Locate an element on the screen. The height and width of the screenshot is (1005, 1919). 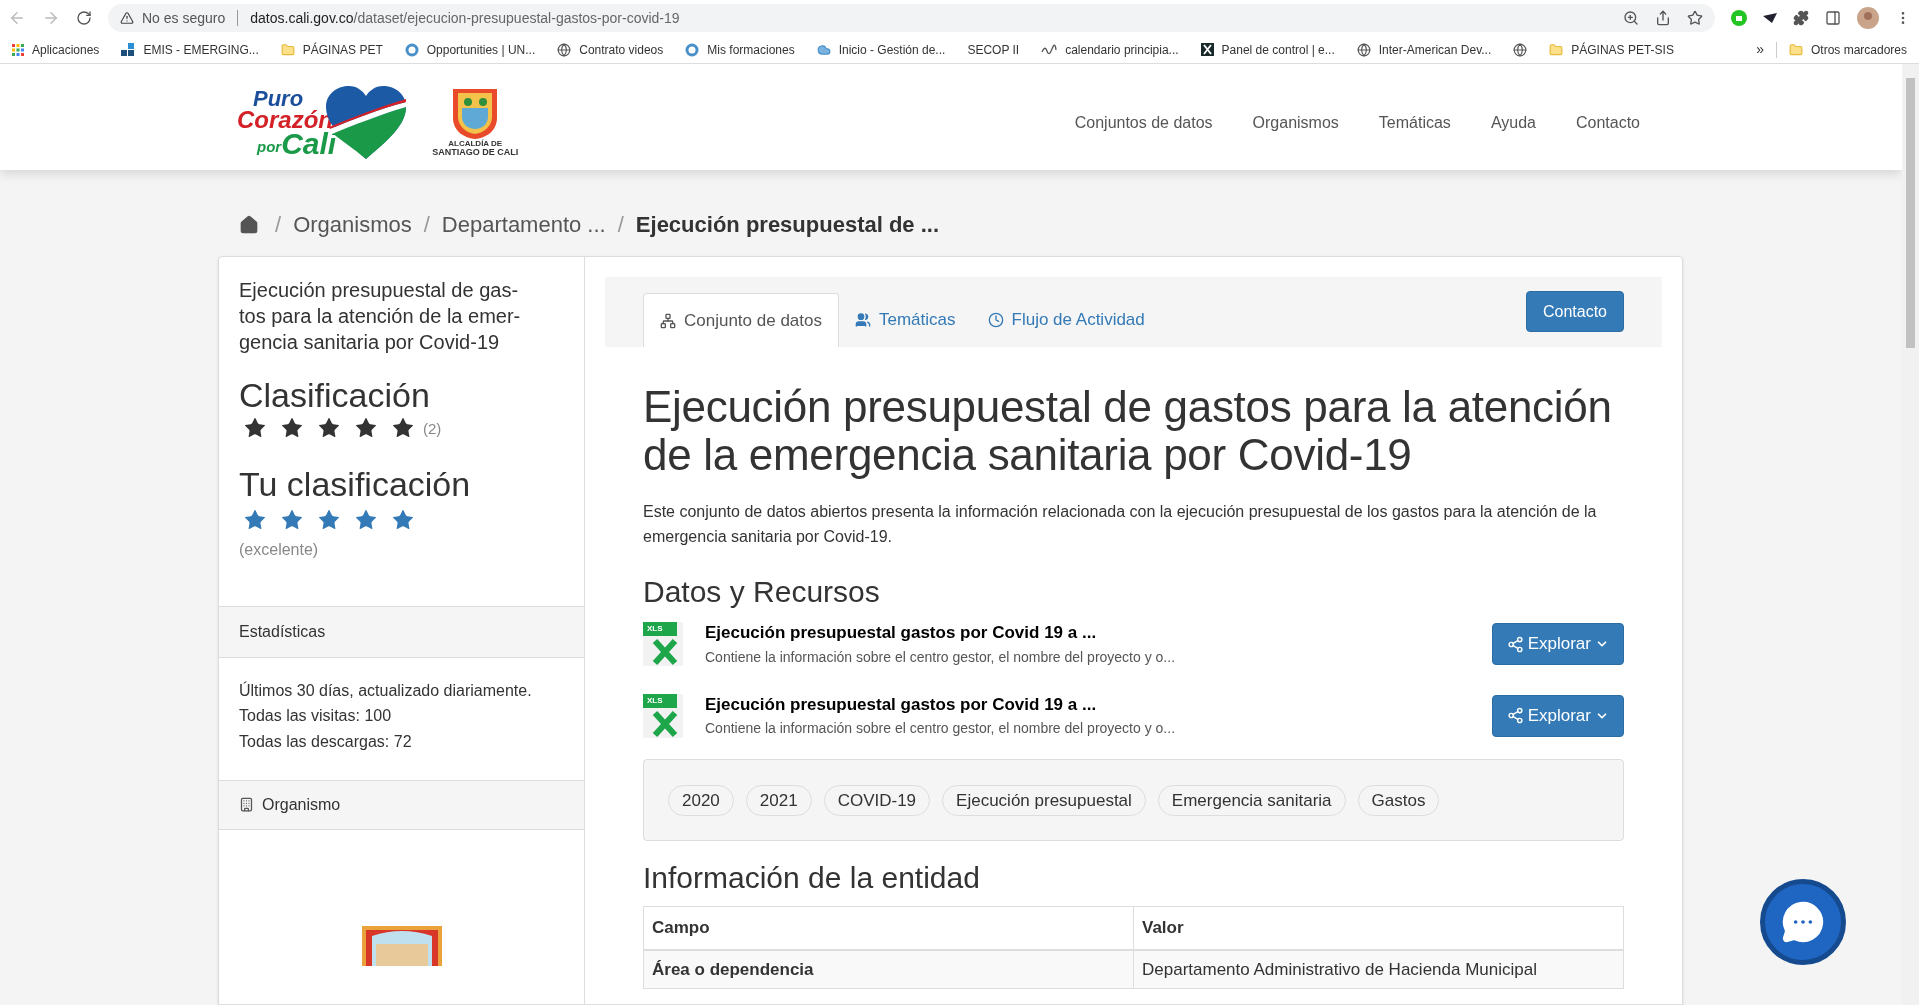
apps-grid-icon is located at coordinates (18, 49).